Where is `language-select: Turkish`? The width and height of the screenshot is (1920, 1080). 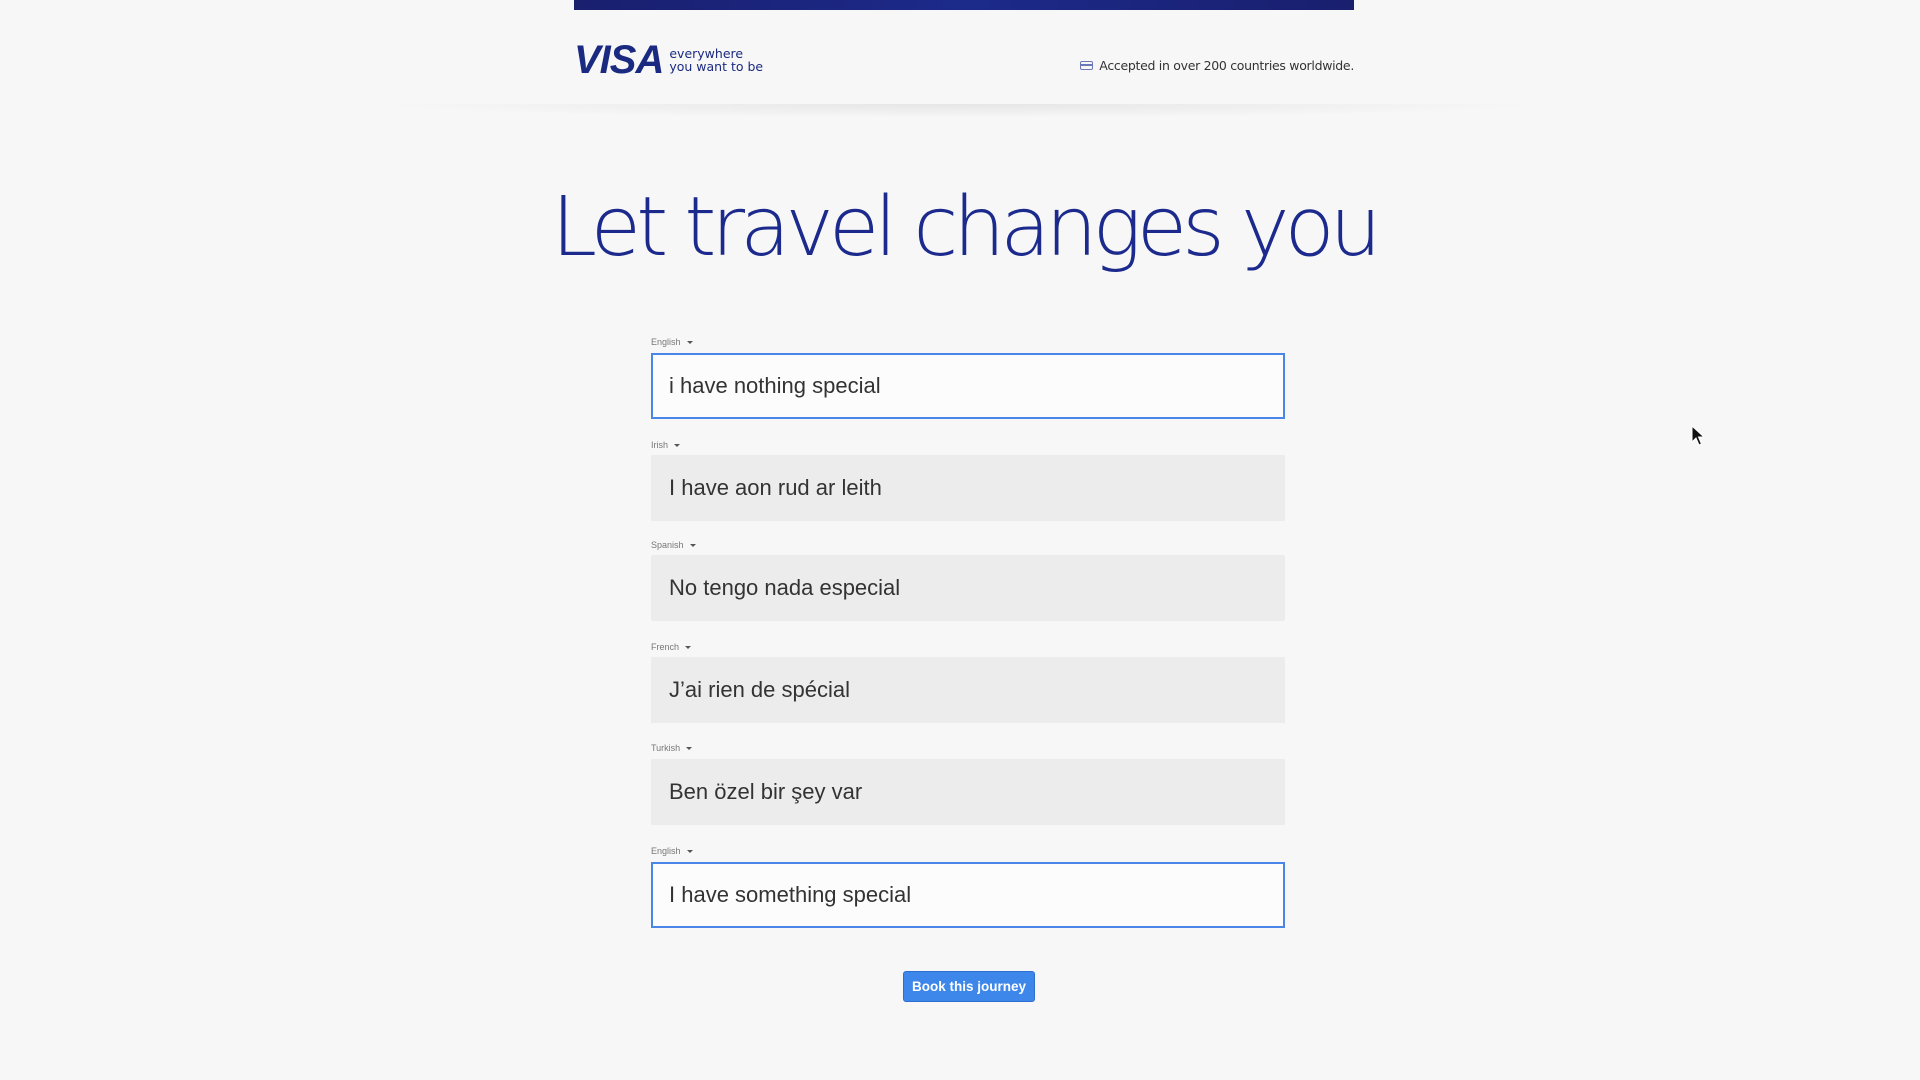 language-select: Turkish is located at coordinates (968, 748).